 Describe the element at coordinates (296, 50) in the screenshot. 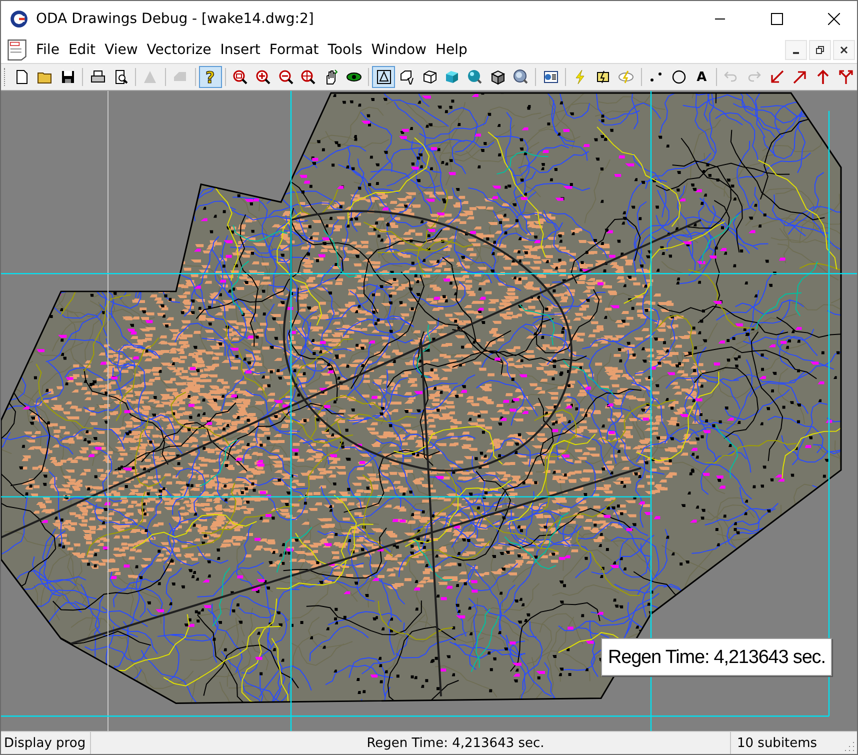

I see `menu-item: Format` at that location.